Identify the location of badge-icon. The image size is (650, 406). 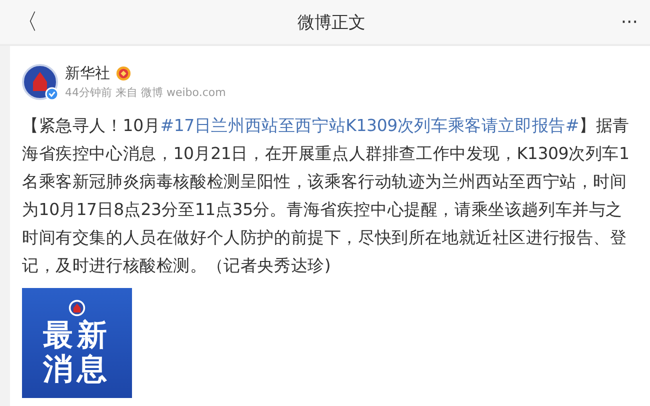
(123, 73).